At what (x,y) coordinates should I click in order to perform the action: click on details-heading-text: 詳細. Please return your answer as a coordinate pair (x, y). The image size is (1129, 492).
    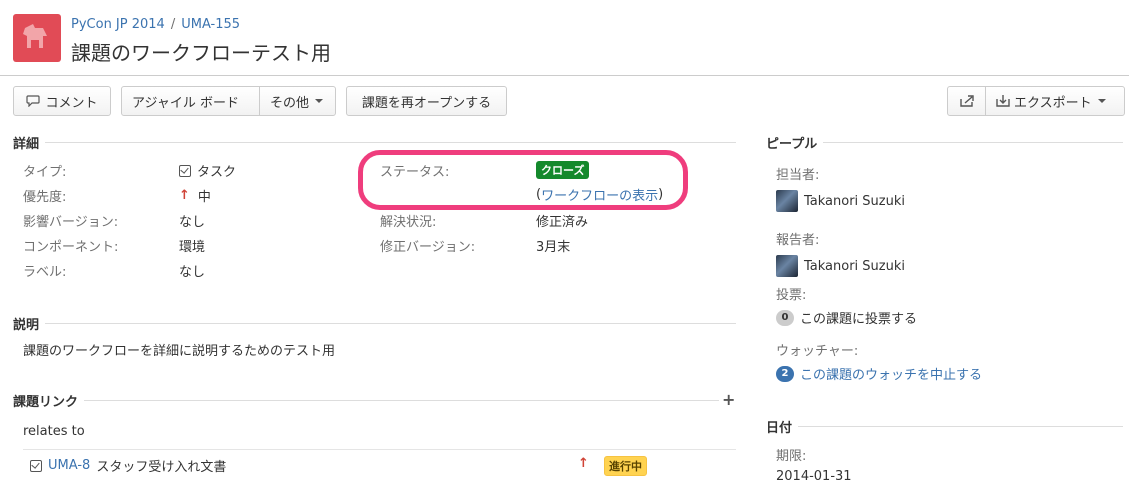
    Looking at the image, I should click on (26, 144).